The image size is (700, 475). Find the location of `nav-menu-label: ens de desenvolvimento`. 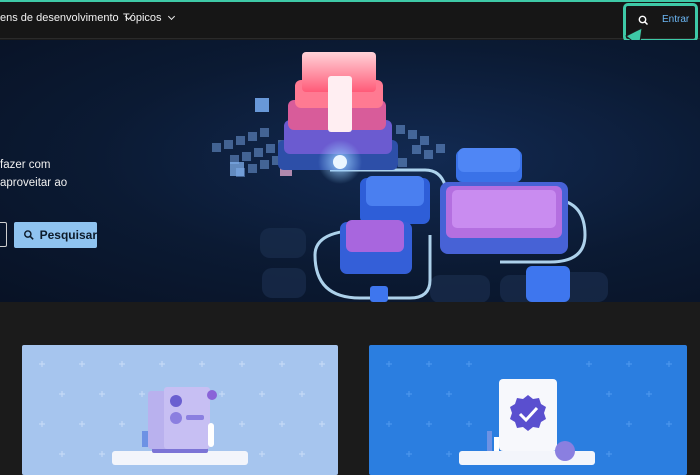

nav-menu-label: ens de desenvolvimento is located at coordinates (59, 18).